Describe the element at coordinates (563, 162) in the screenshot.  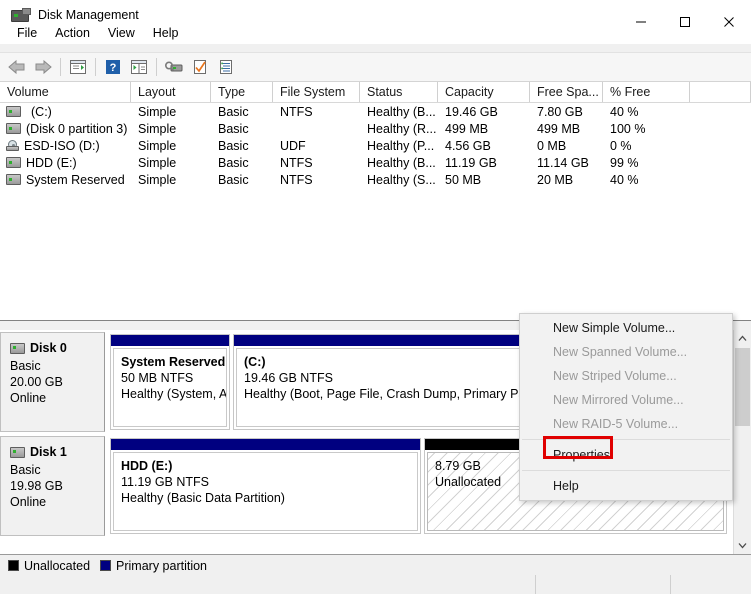
I see `free-space-cell: 11.14 GB` at that location.